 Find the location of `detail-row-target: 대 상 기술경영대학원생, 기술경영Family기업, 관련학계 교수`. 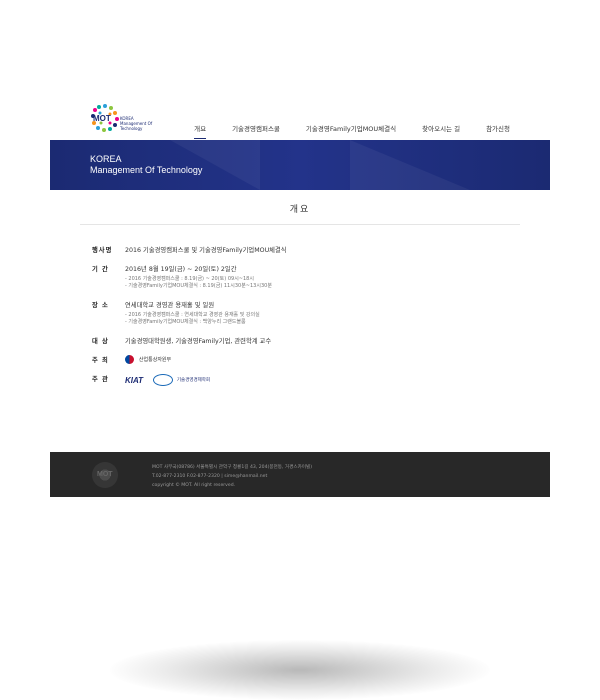

detail-row-target: 대 상 기술경영대학원생, 기술경영Family기업, 관련학계 교수 is located at coordinates (321, 340).